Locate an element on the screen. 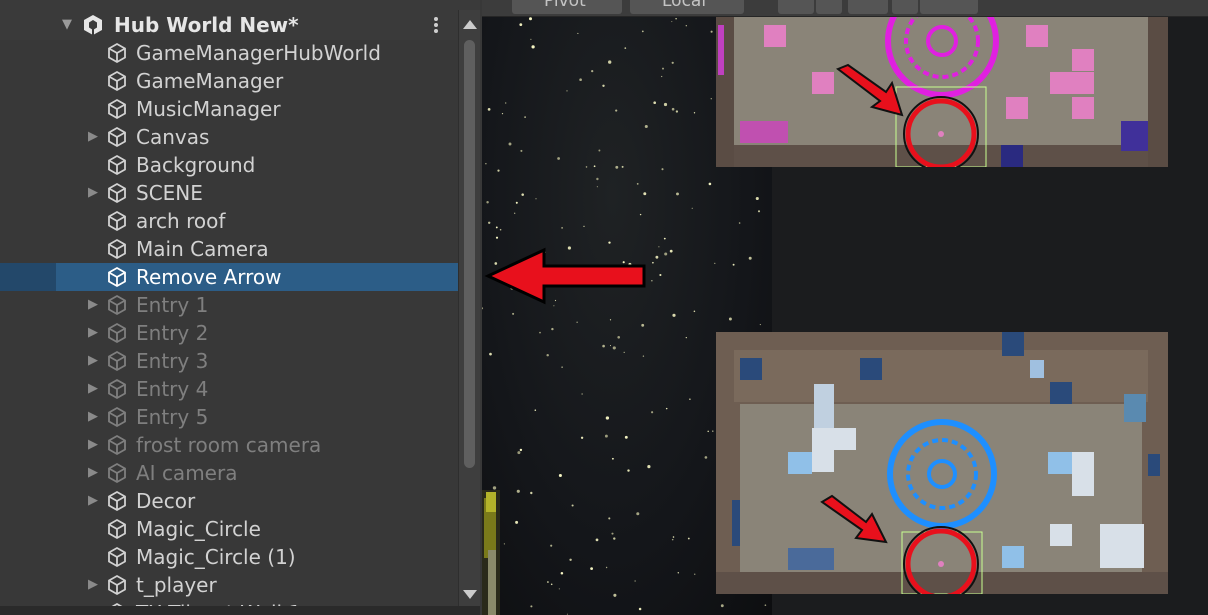 This screenshot has width=1208, height=615. grid-visual-button is located at coordinates (949, 7).